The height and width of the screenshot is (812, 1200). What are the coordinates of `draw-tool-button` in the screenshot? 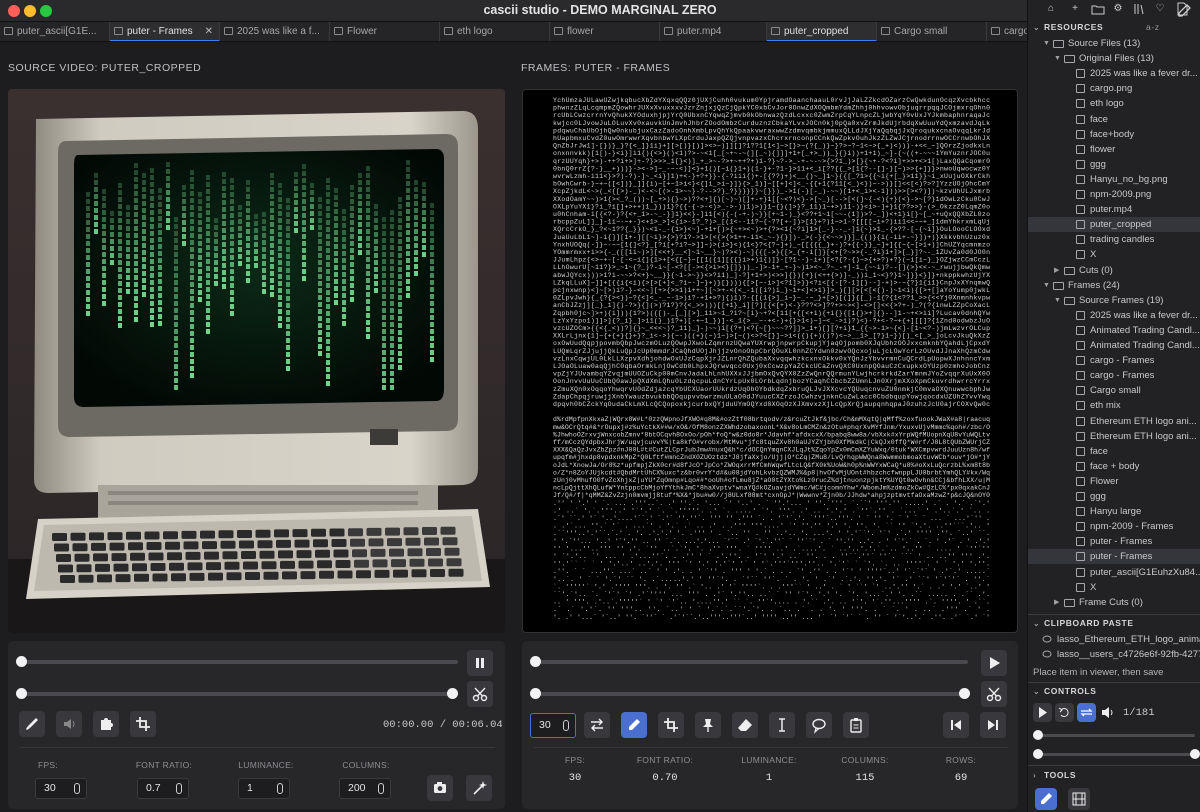 It's located at (634, 725).